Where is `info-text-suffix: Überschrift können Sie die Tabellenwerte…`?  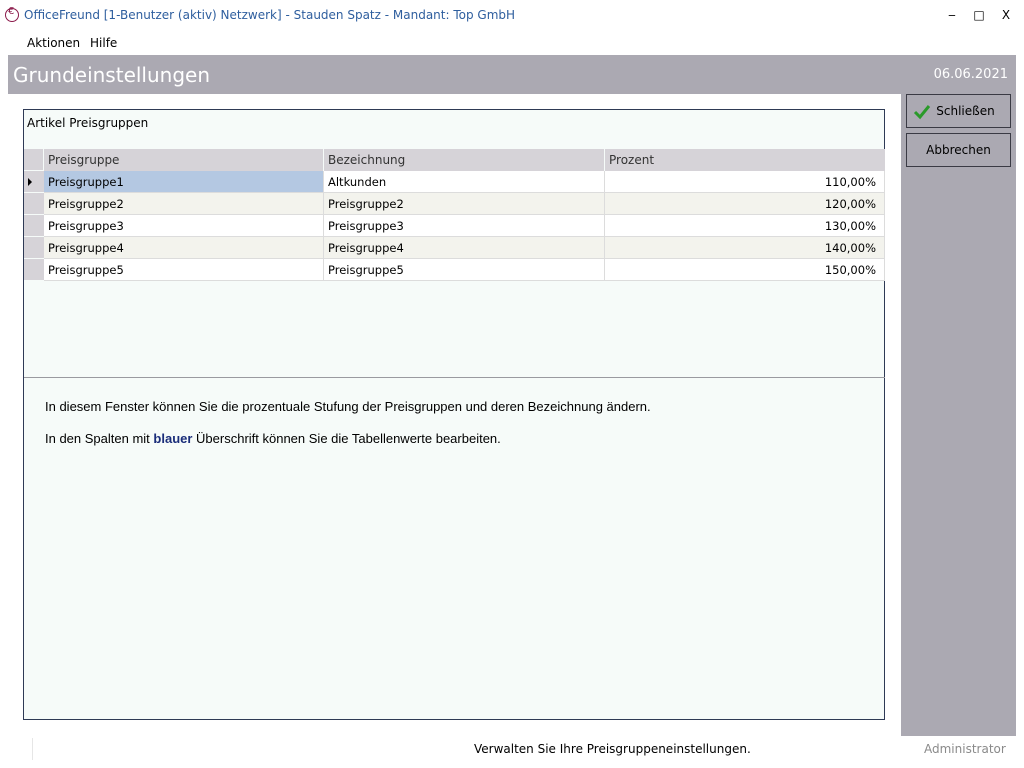 info-text-suffix: Überschrift können Sie die Tabellenwerte… is located at coordinates (346, 438).